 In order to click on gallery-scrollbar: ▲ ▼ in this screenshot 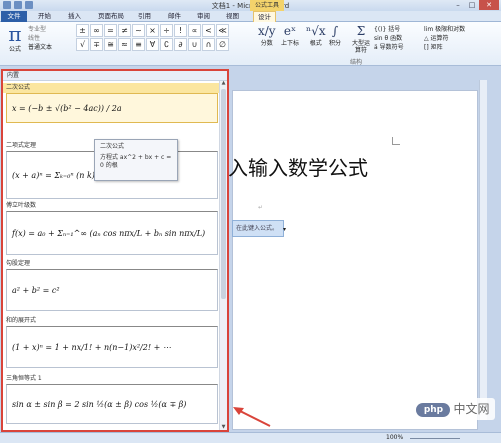, I will do `click(223, 255)`.